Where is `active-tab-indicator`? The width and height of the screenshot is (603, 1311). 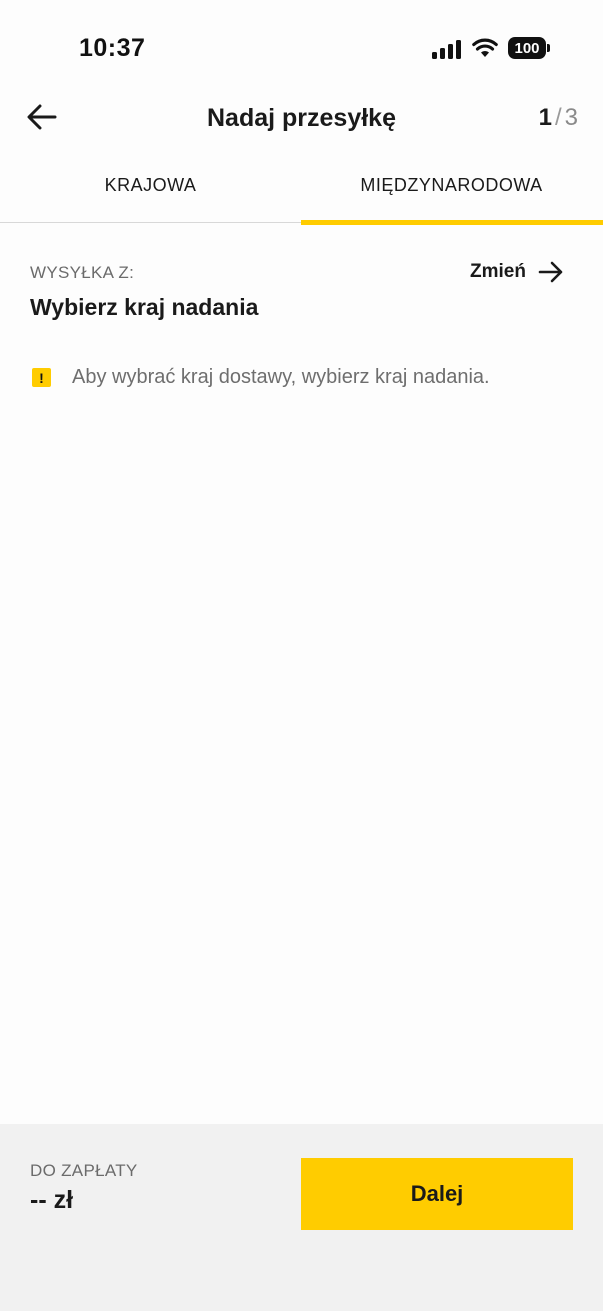 active-tab-indicator is located at coordinates (452, 222).